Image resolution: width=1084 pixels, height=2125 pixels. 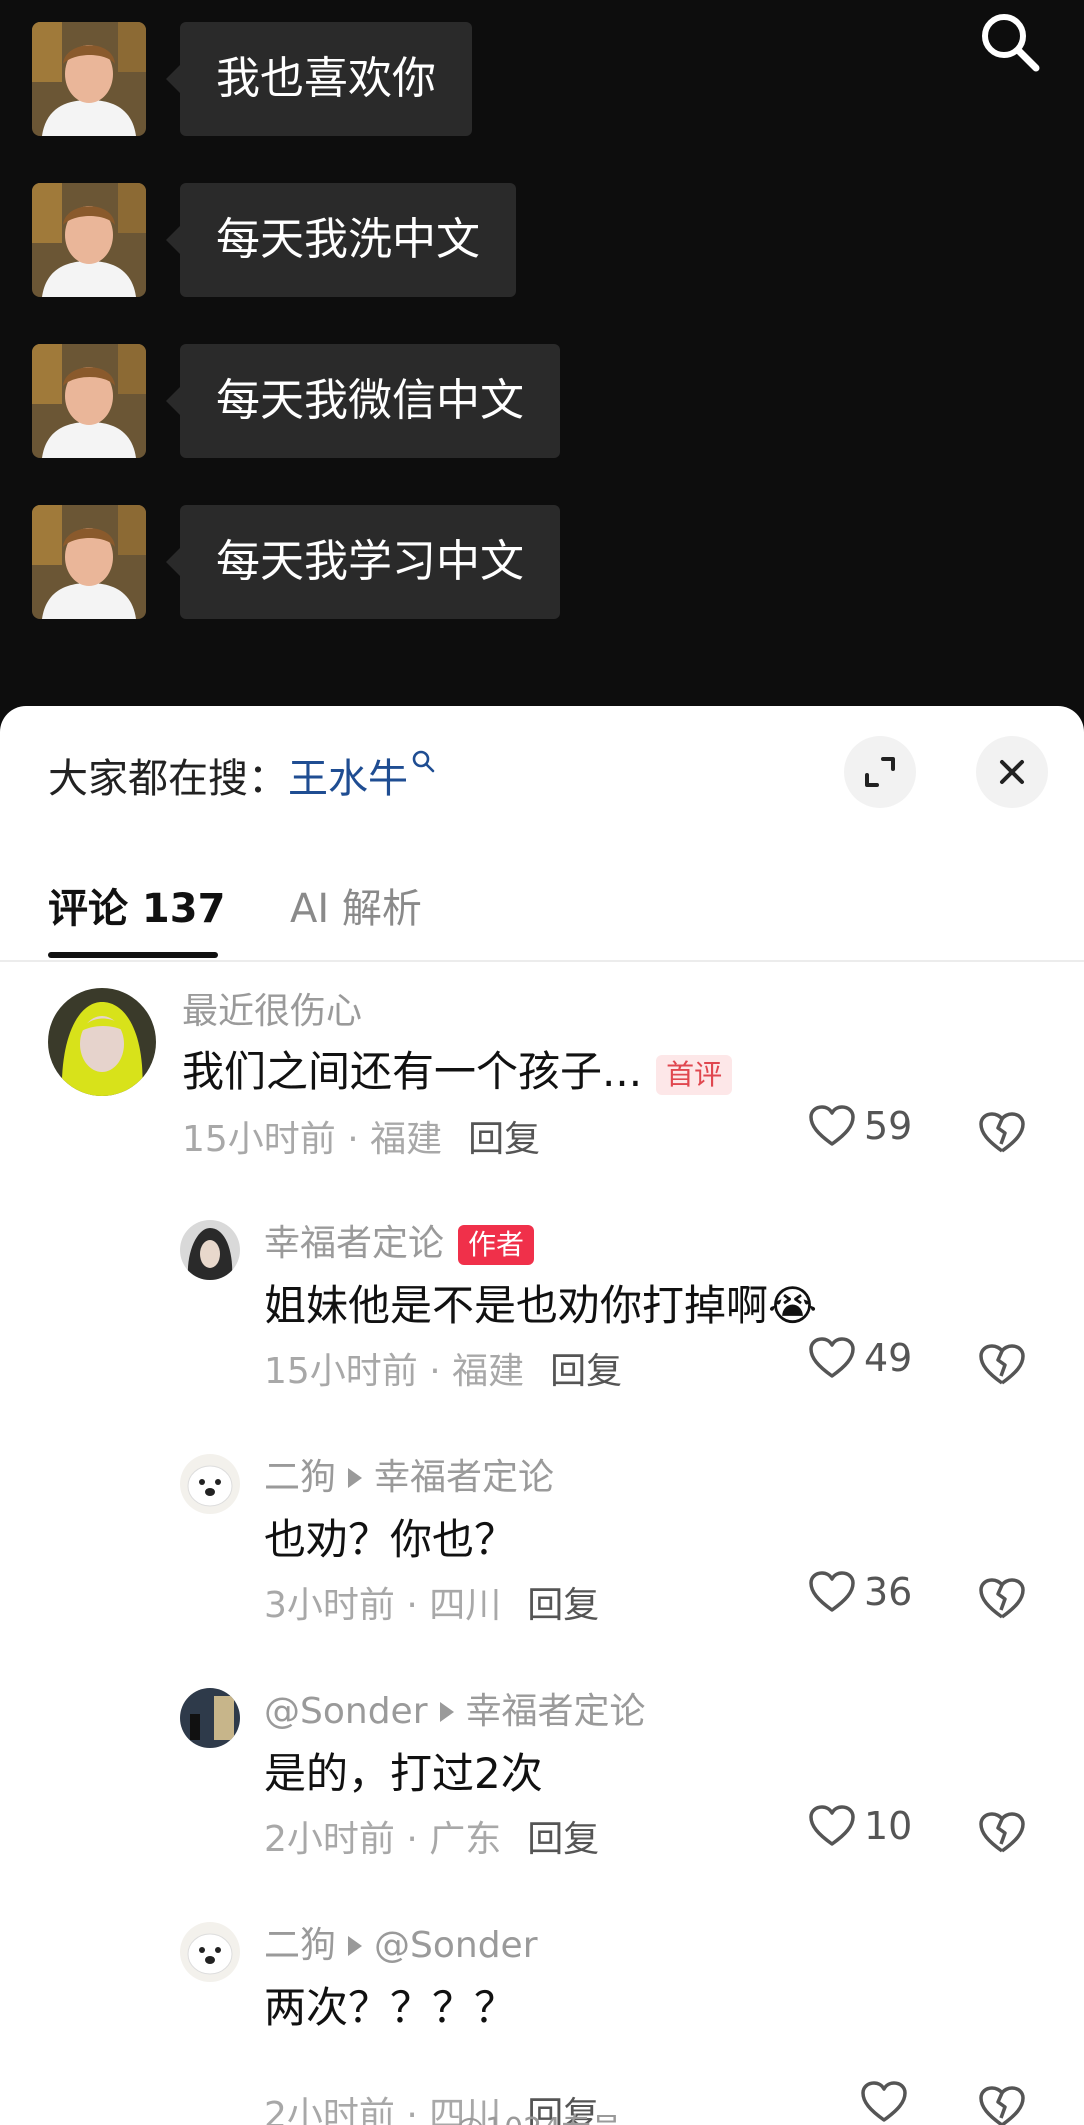 I want to click on watermark: @1024专员, so click(x=538, y=2114).